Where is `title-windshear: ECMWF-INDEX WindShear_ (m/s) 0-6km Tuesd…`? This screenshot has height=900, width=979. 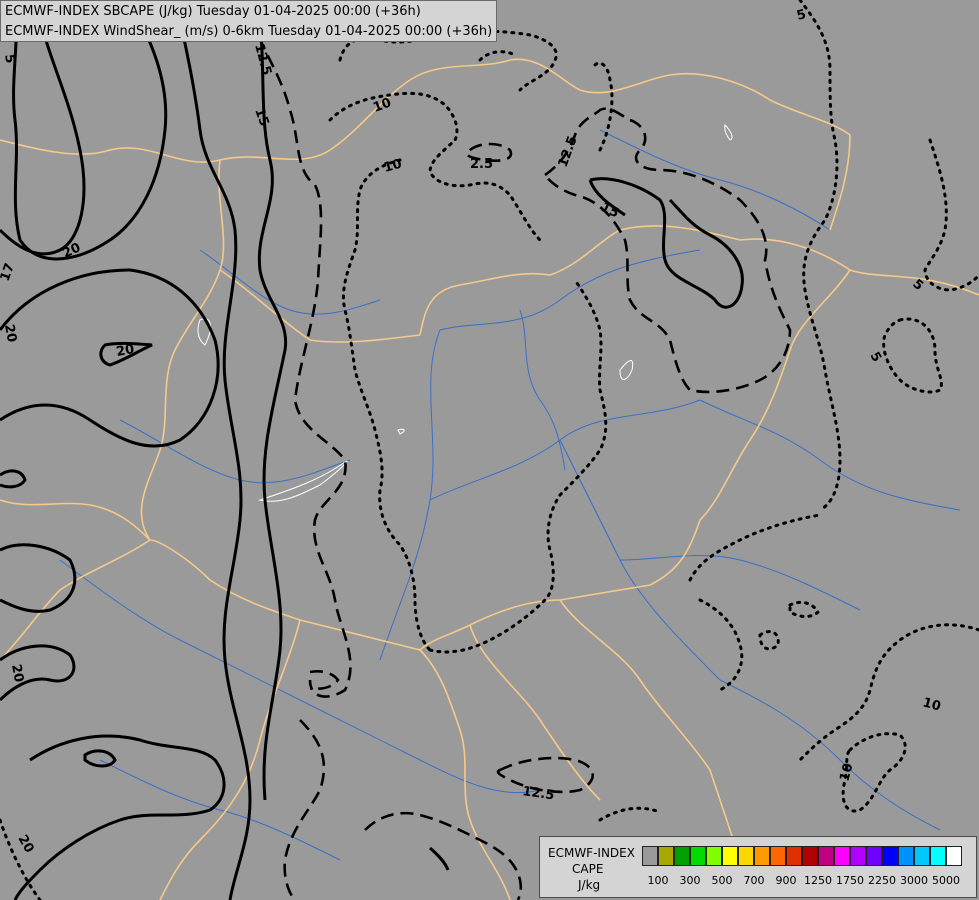 title-windshear: ECMWF-INDEX WindShear_ (m/s) 0-6km Tuesd… is located at coordinates (249, 31).